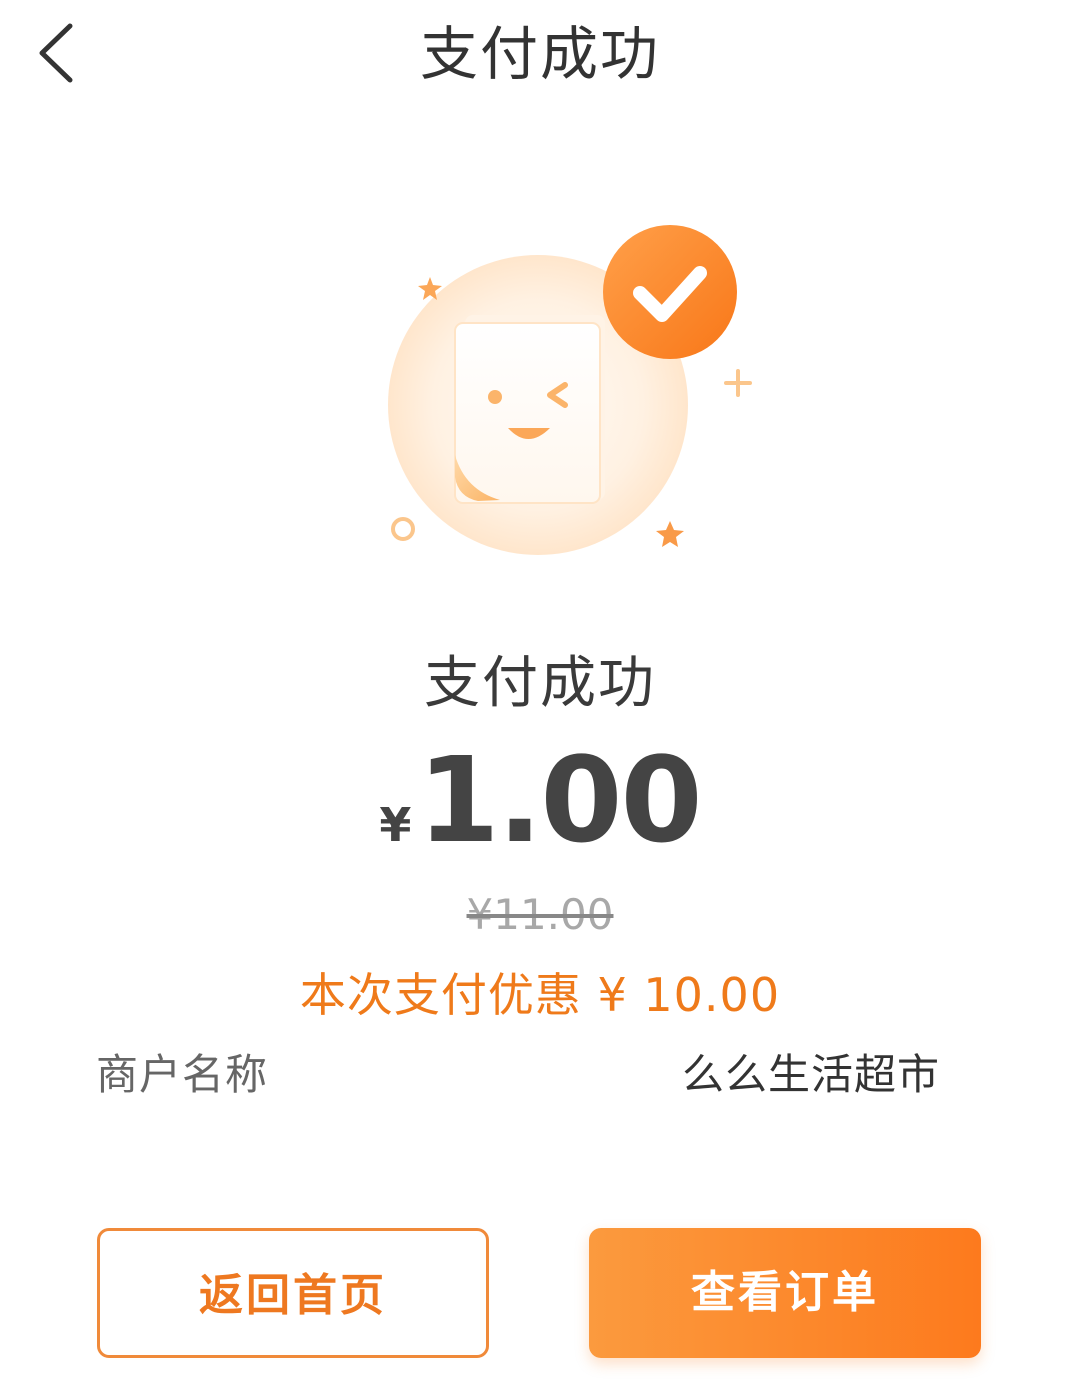 The height and width of the screenshot is (1386, 1080). What do you see at coordinates (810, 1074) in the screenshot?
I see `merchant-name: 么么生活超市` at bounding box center [810, 1074].